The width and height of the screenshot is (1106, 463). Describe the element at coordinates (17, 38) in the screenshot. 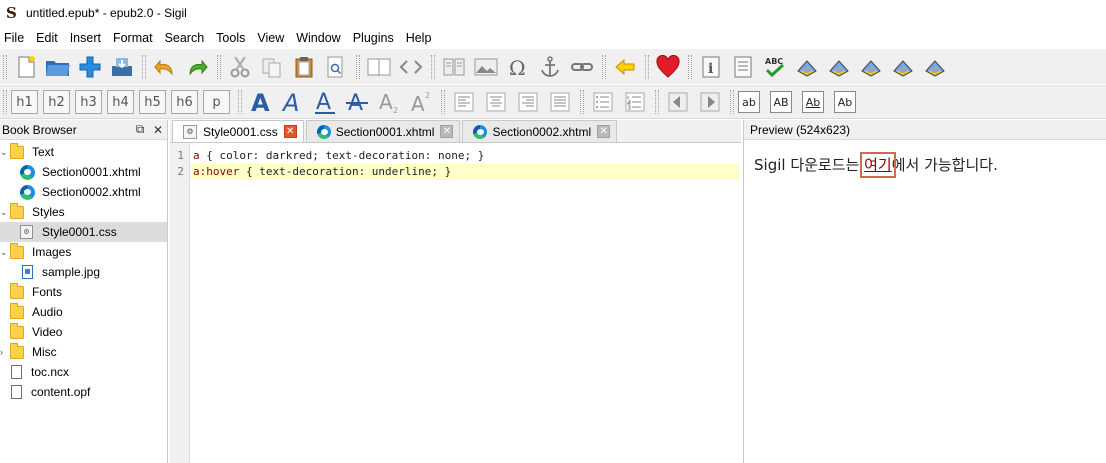

I see `menu-file: File` at that location.